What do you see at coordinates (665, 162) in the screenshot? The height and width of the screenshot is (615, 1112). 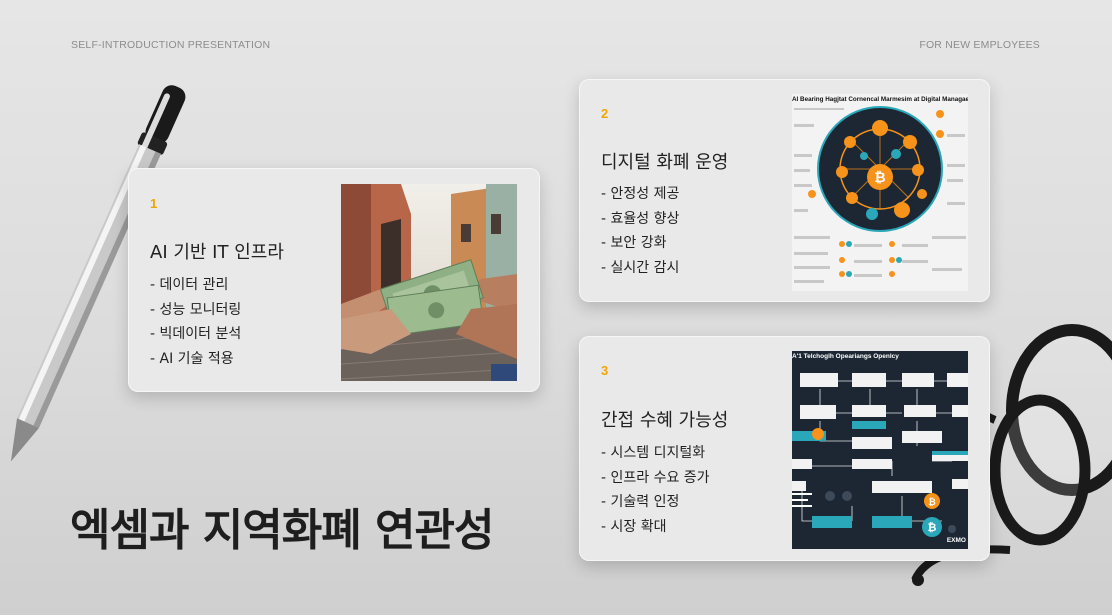 I see `card-title: 디지털 화폐 운영` at bounding box center [665, 162].